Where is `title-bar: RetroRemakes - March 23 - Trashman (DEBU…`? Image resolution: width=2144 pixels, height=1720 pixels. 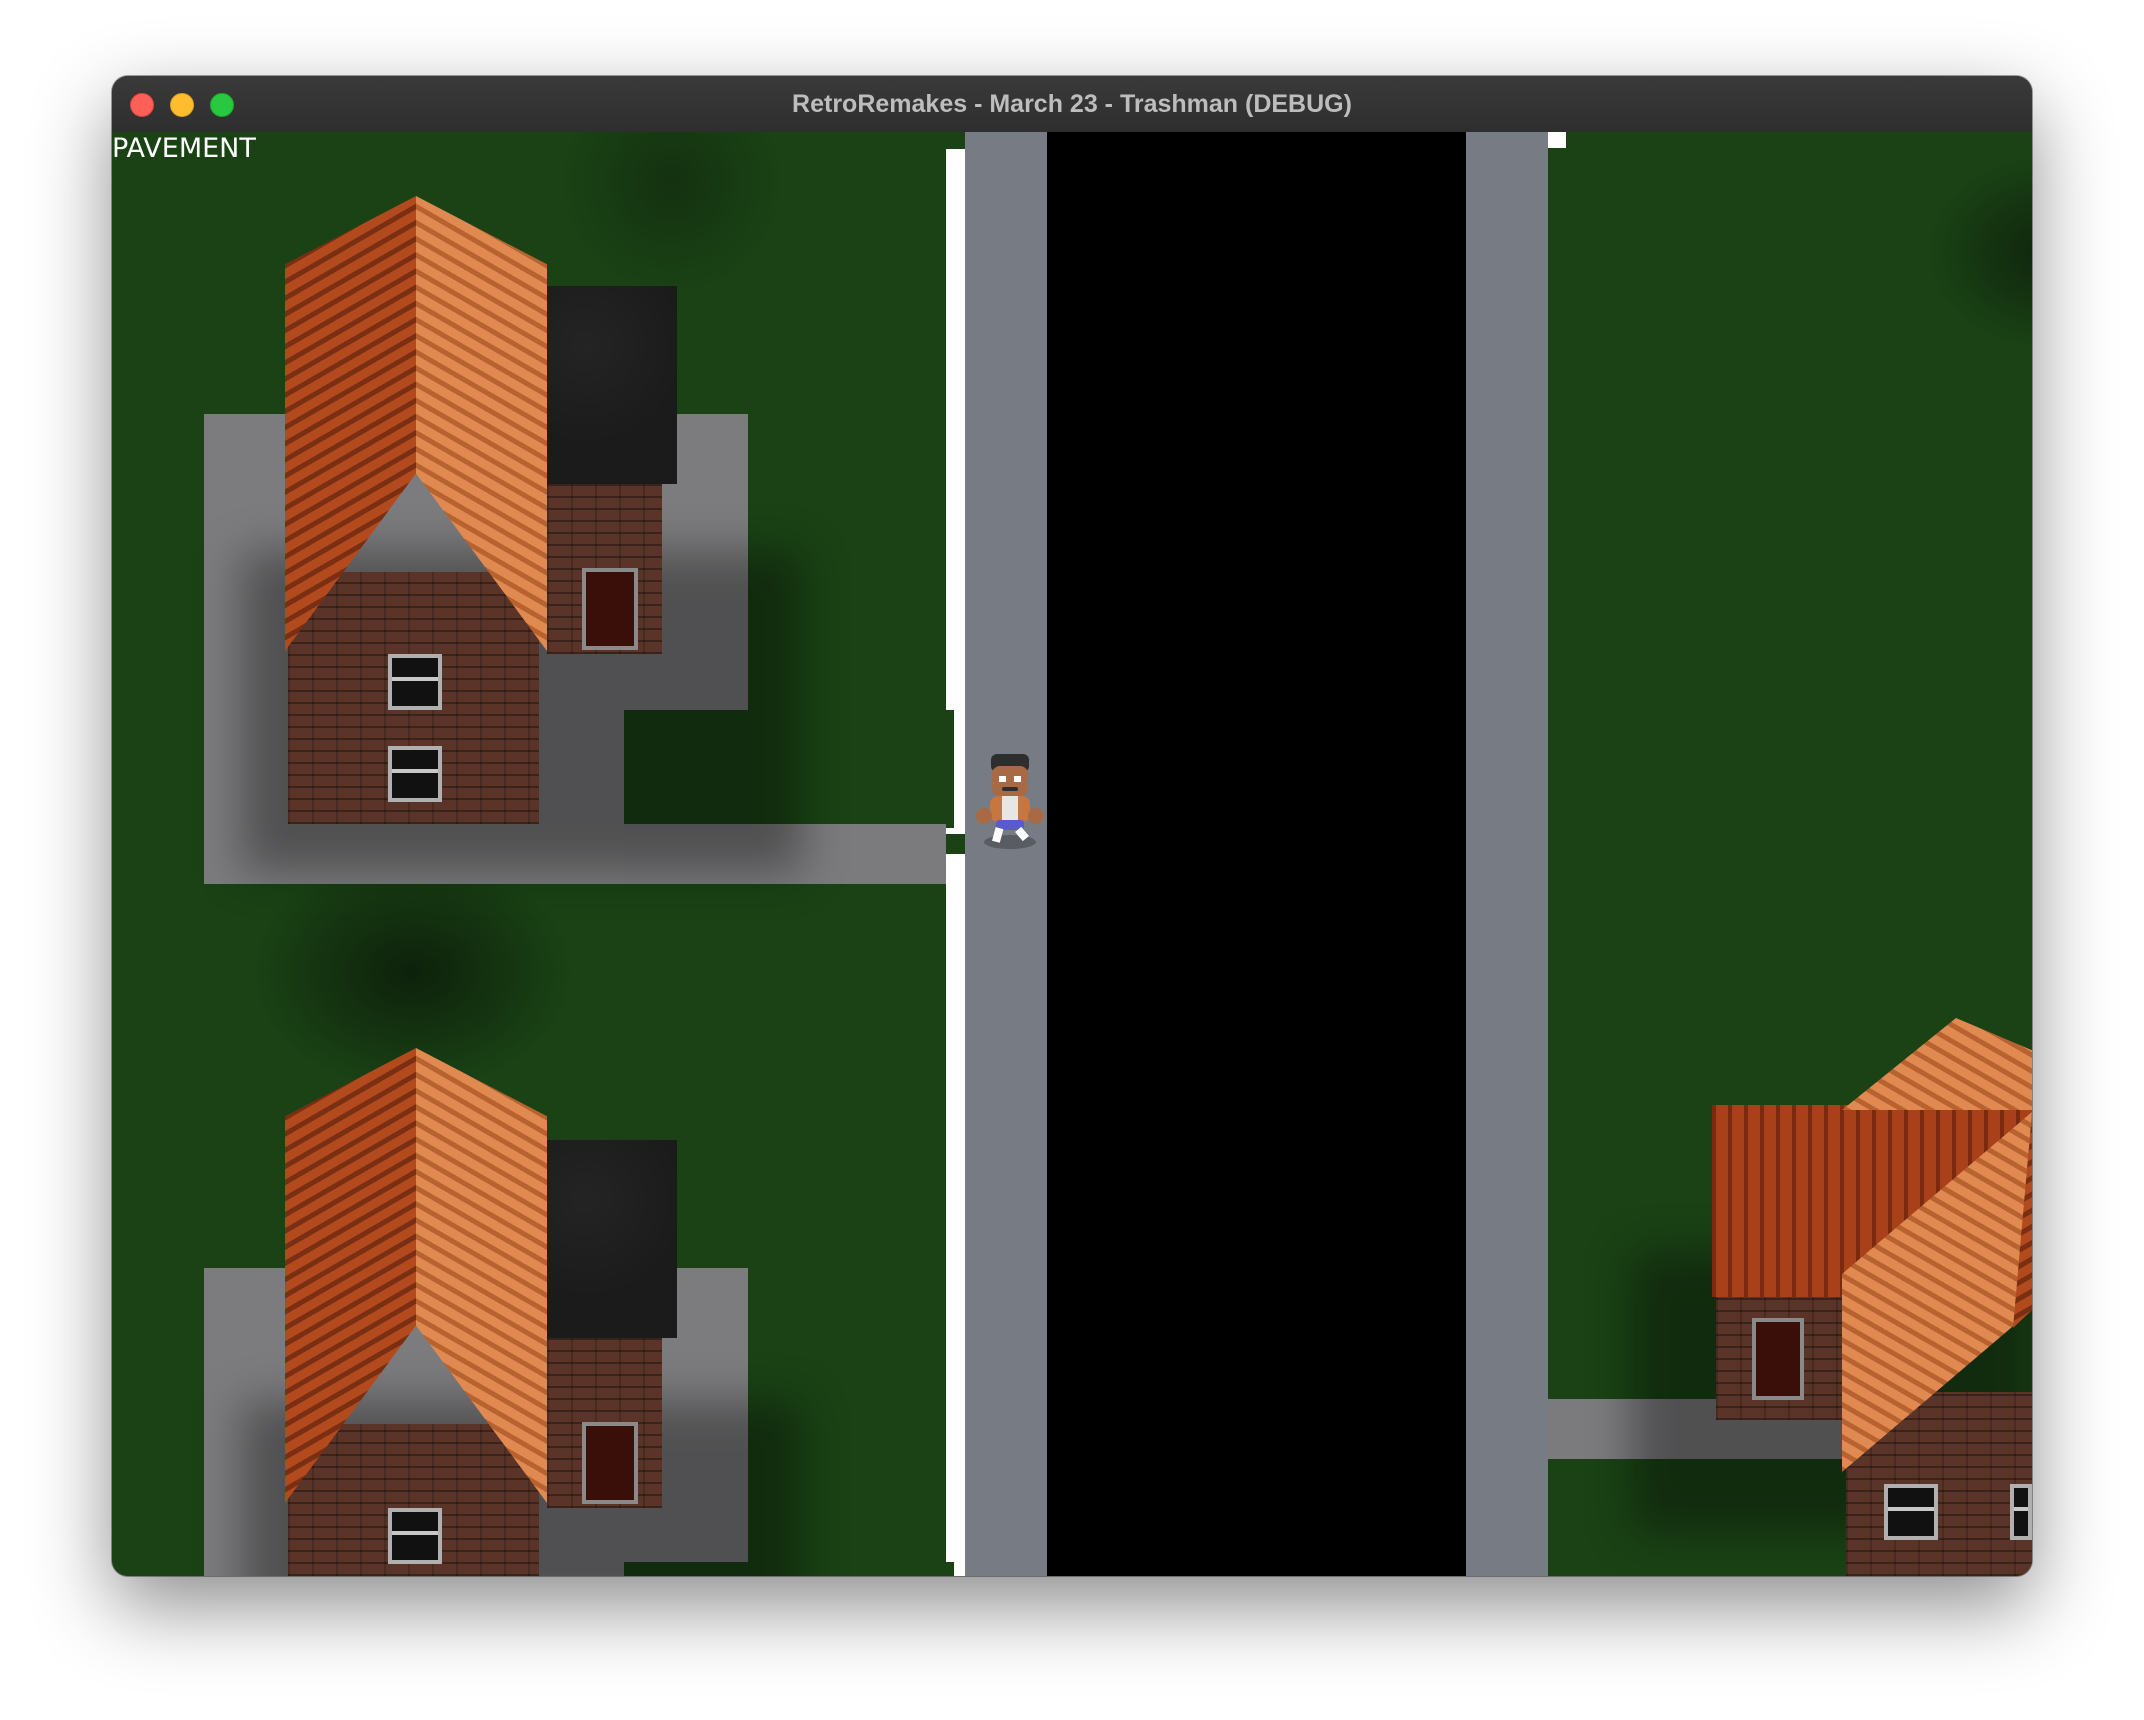 title-bar: RetroRemakes - March 23 - Trashman (DEBU… is located at coordinates (1072, 104).